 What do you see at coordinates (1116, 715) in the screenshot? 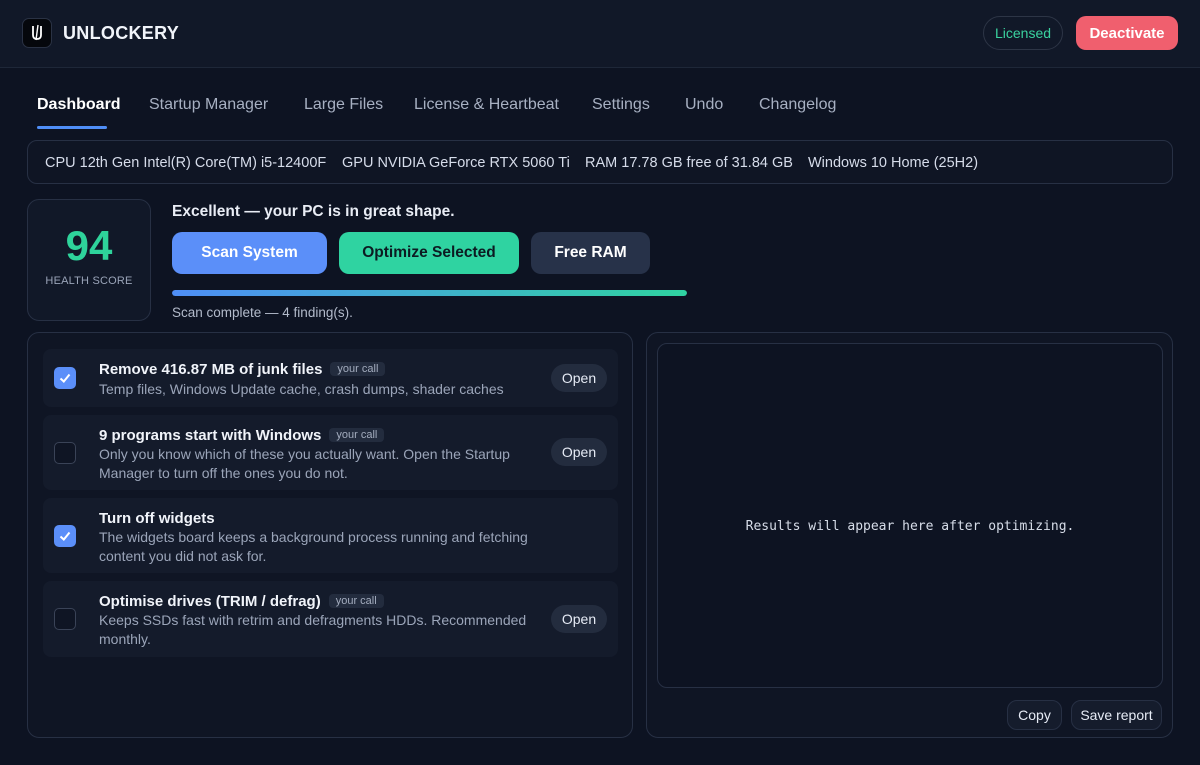
I see `save-report-button: Save report` at bounding box center [1116, 715].